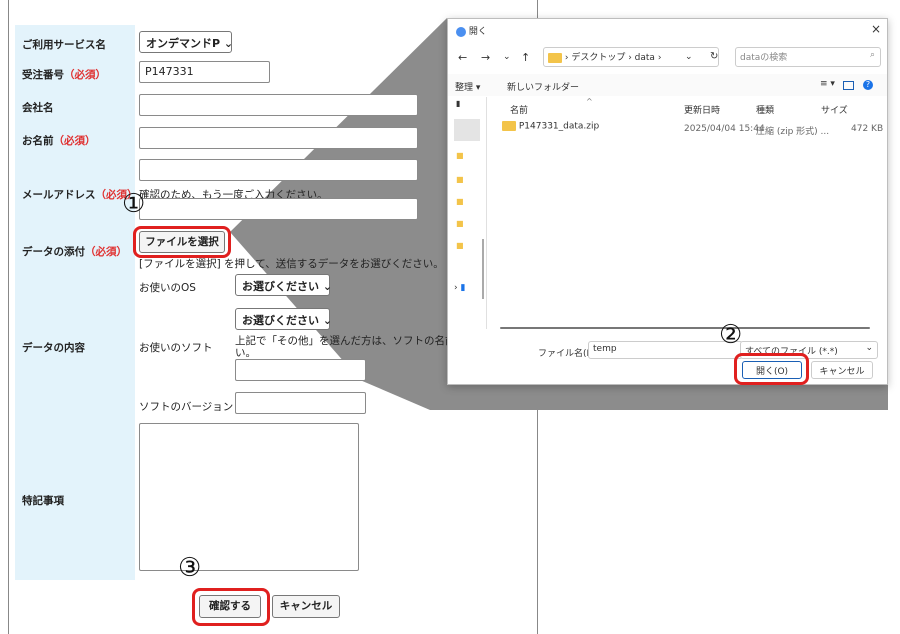 This screenshot has width=900, height=634. Describe the element at coordinates (525, 57) in the screenshot. I see `up-icon: ↑` at that location.